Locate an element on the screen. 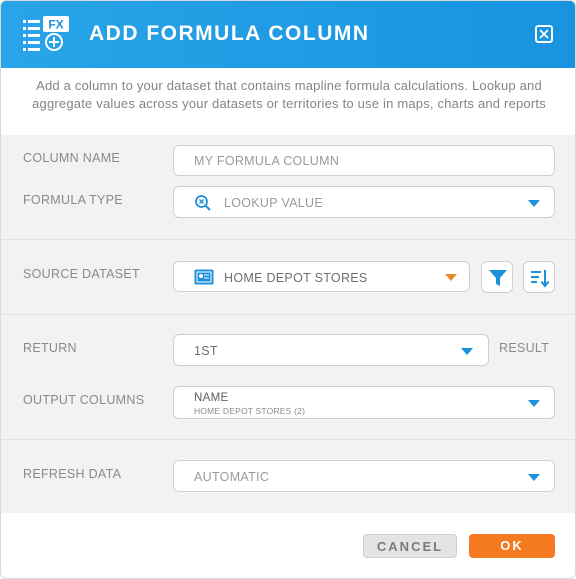 Image resolution: width=576 pixels, height=579 pixels. refresh-data-value: AUTOMATIC is located at coordinates (232, 477).